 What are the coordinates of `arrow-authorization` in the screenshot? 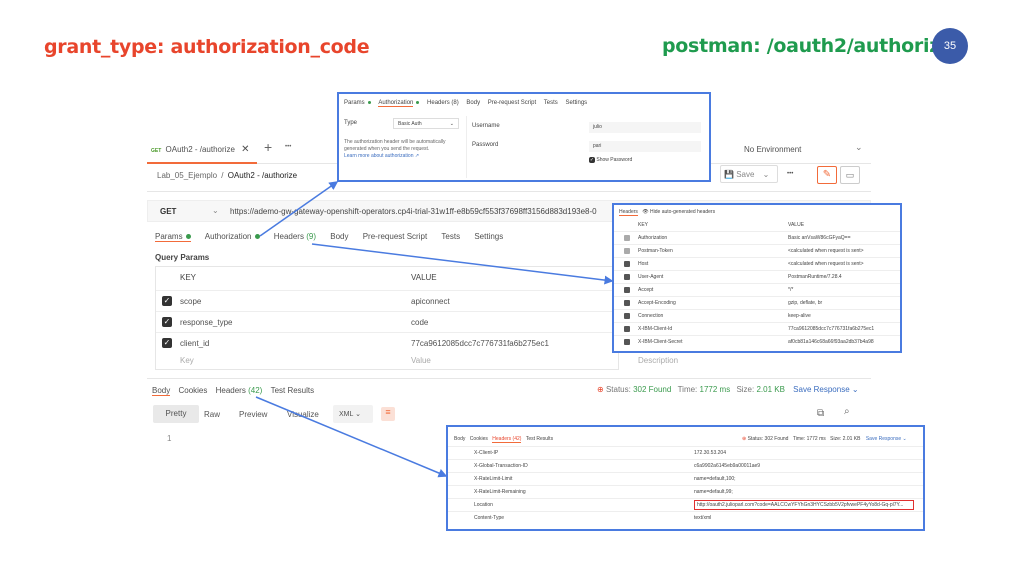 It's located at (299, 209).